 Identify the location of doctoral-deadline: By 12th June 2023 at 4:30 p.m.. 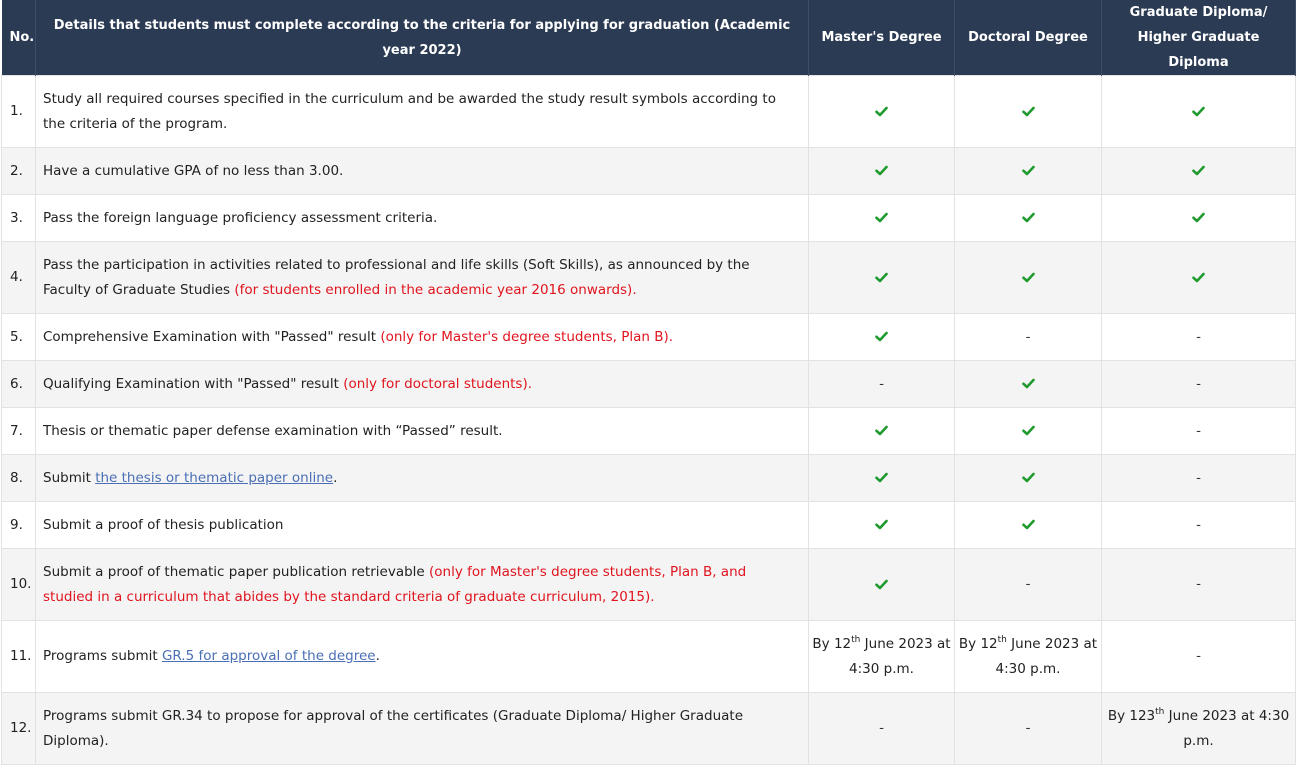
(1028, 656).